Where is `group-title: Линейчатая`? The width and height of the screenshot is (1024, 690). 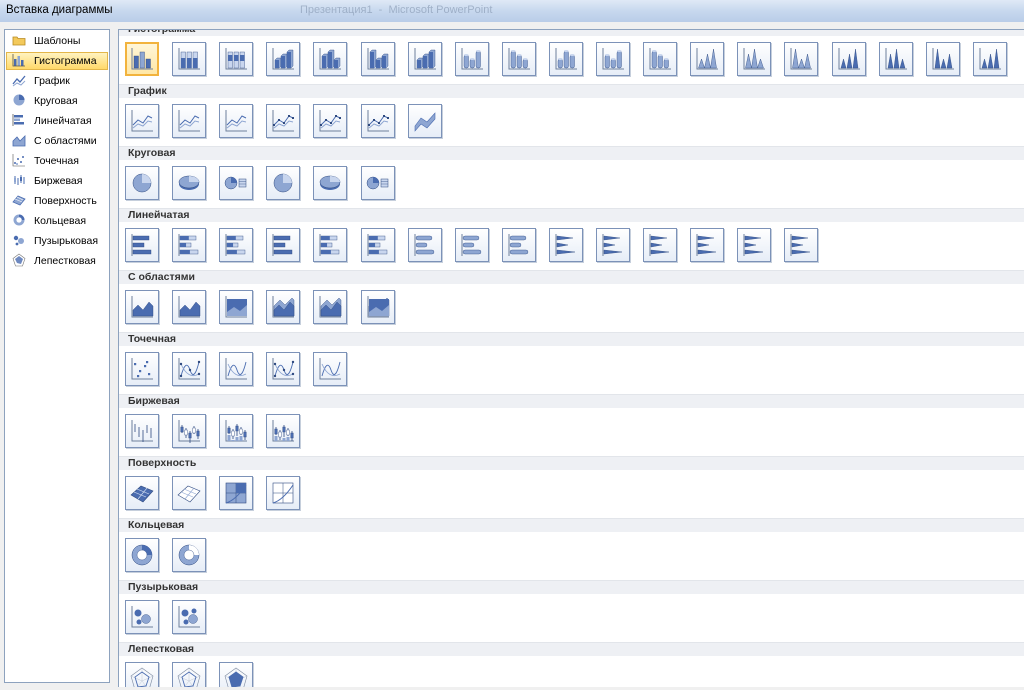
group-title: Линейчатая is located at coordinates (159, 215).